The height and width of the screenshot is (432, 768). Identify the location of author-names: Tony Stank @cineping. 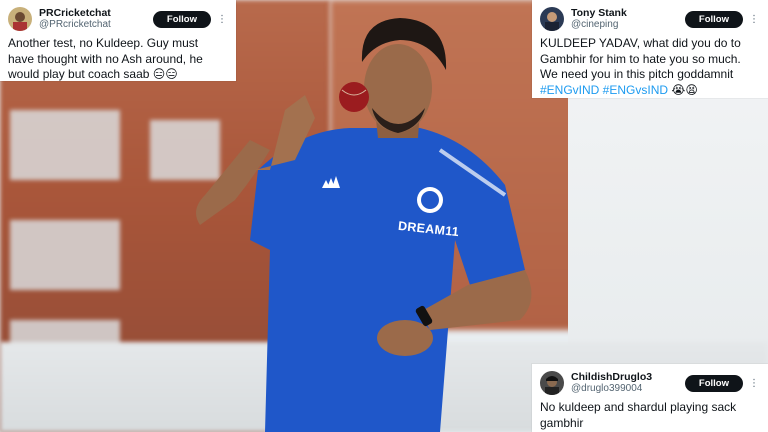
(628, 19).